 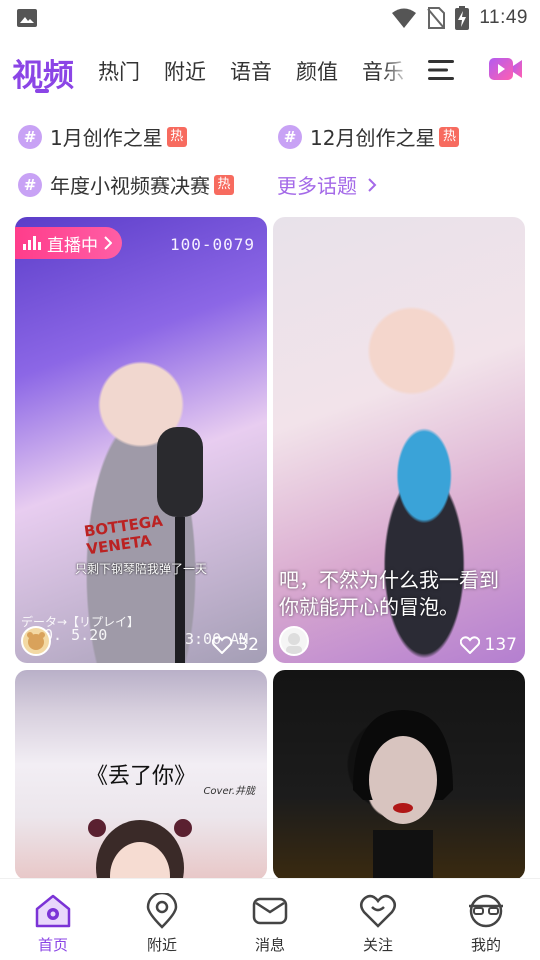 I want to click on topic-item: # 12月创作之星 热, so click(x=369, y=136).